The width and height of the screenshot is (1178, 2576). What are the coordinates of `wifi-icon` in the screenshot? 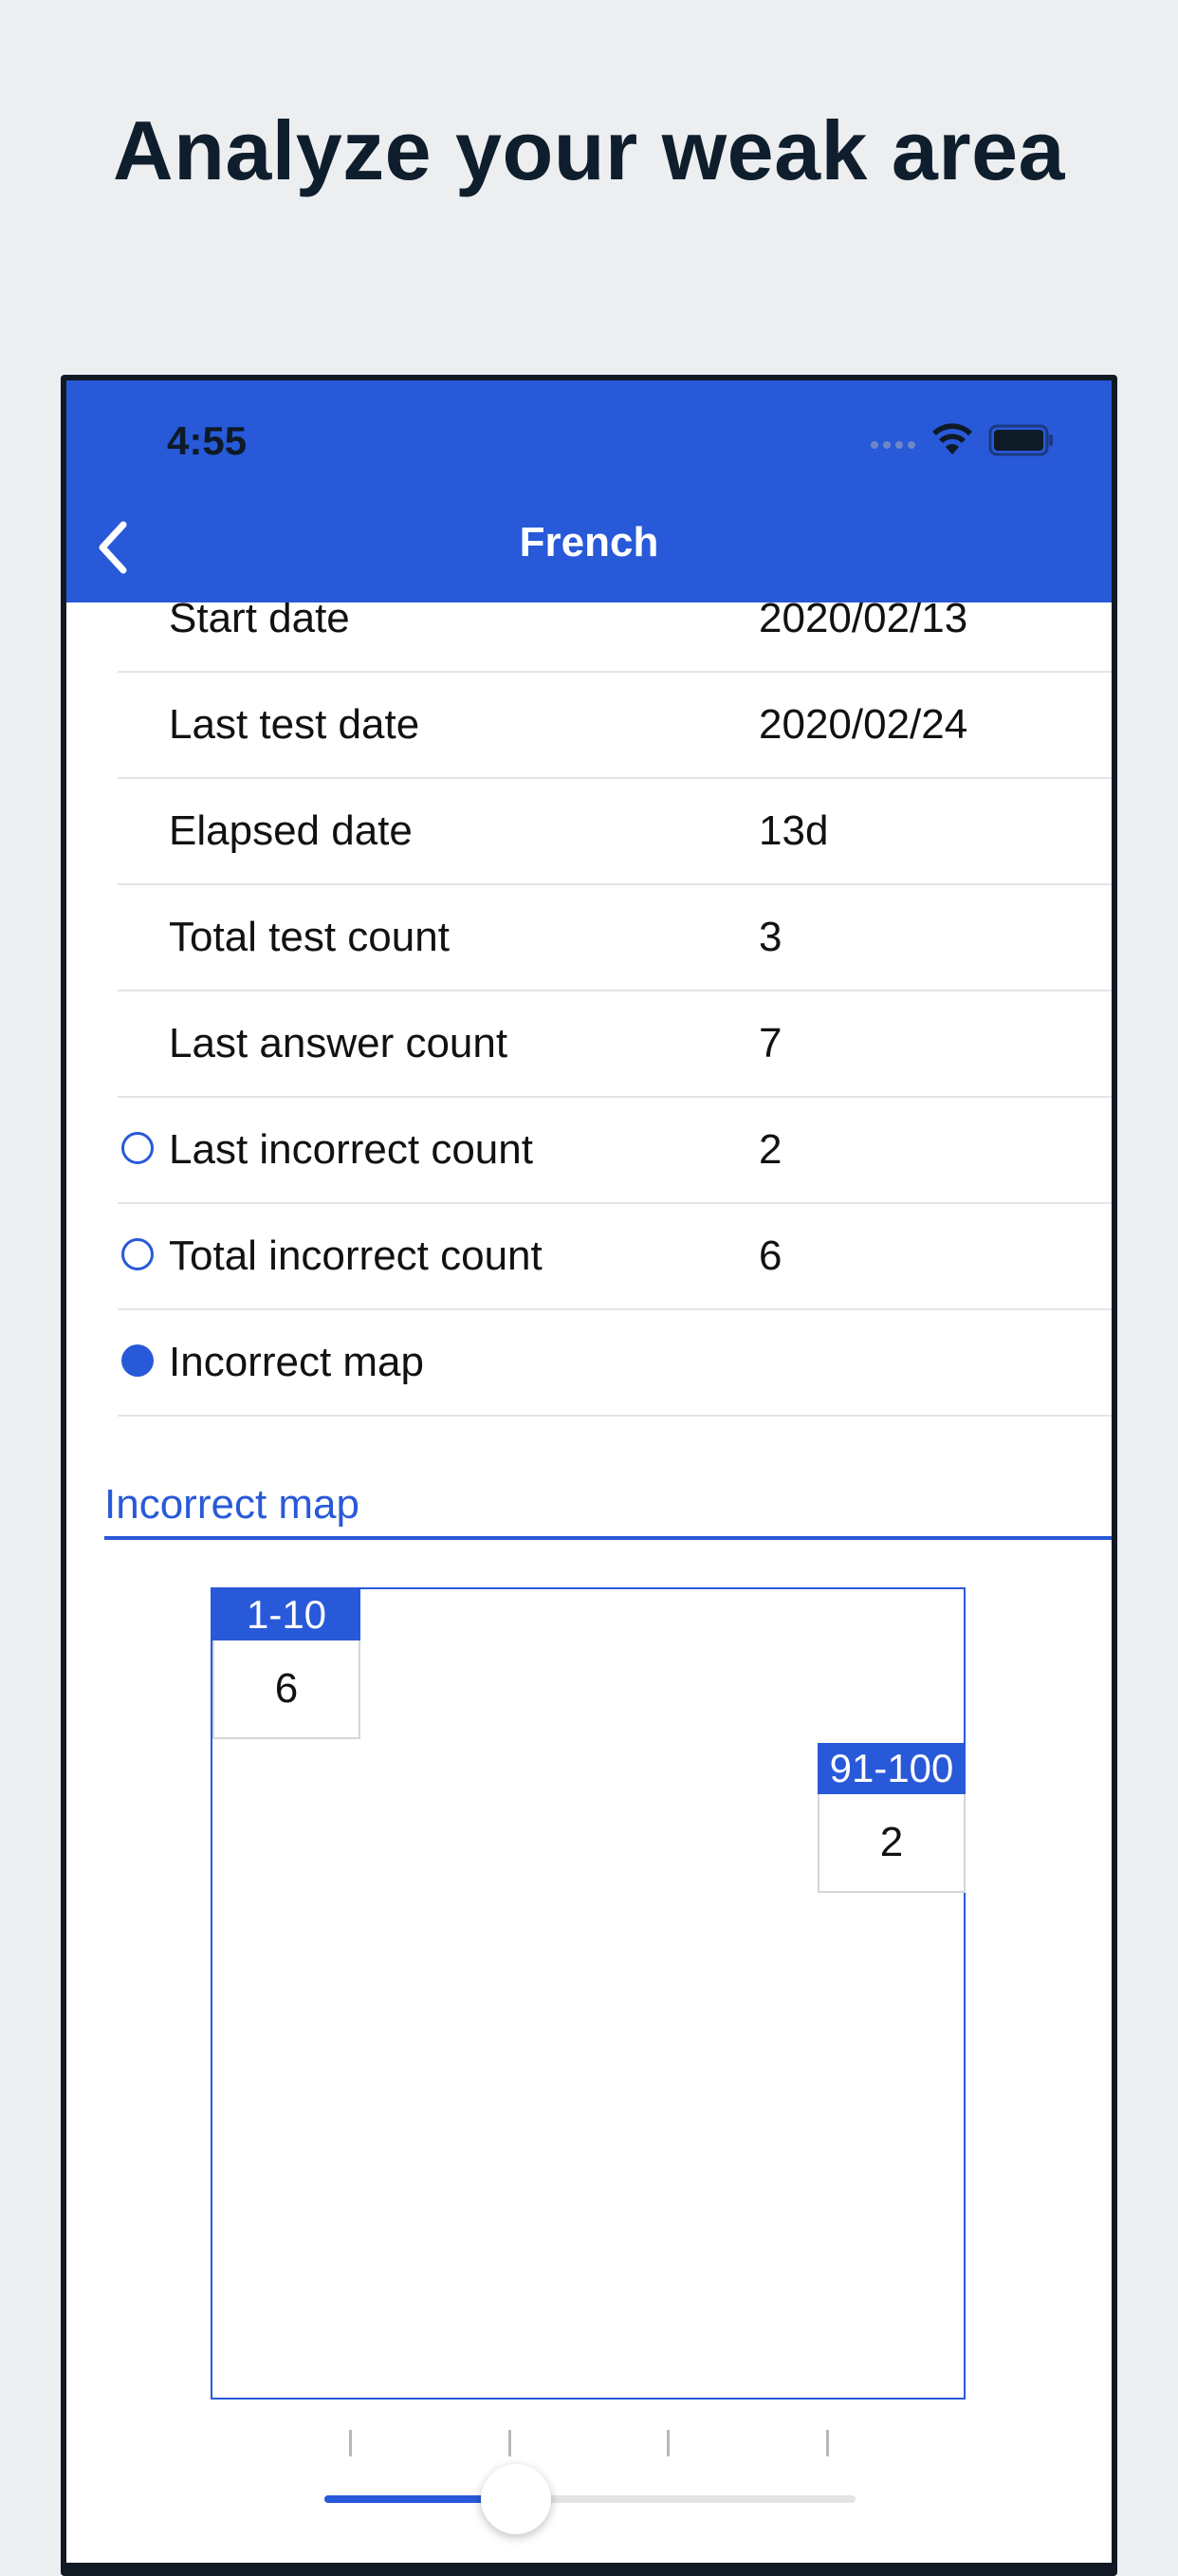 It's located at (952, 438).